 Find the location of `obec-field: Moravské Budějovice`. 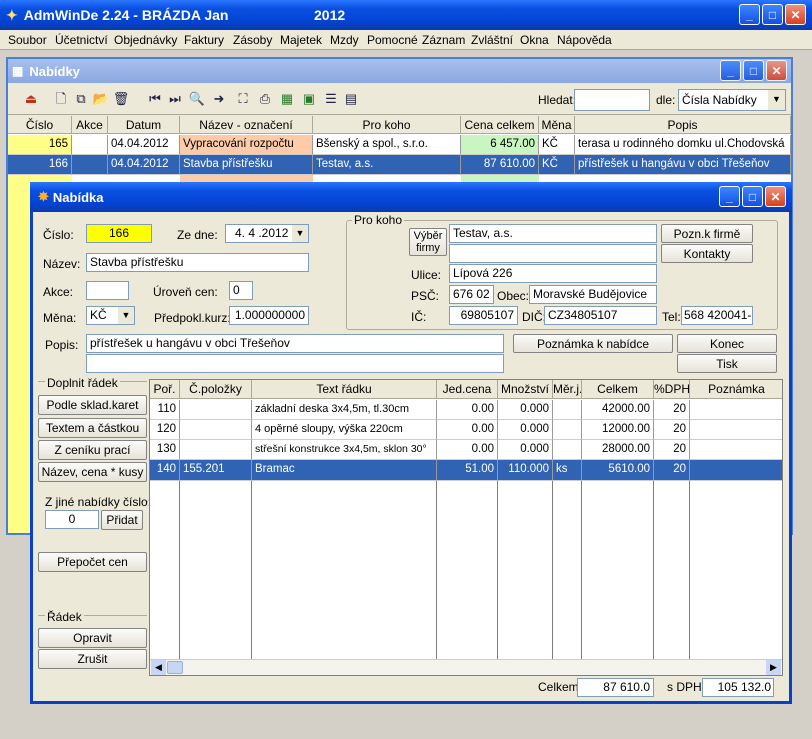

obec-field: Moravské Budějovice is located at coordinates (593, 294).